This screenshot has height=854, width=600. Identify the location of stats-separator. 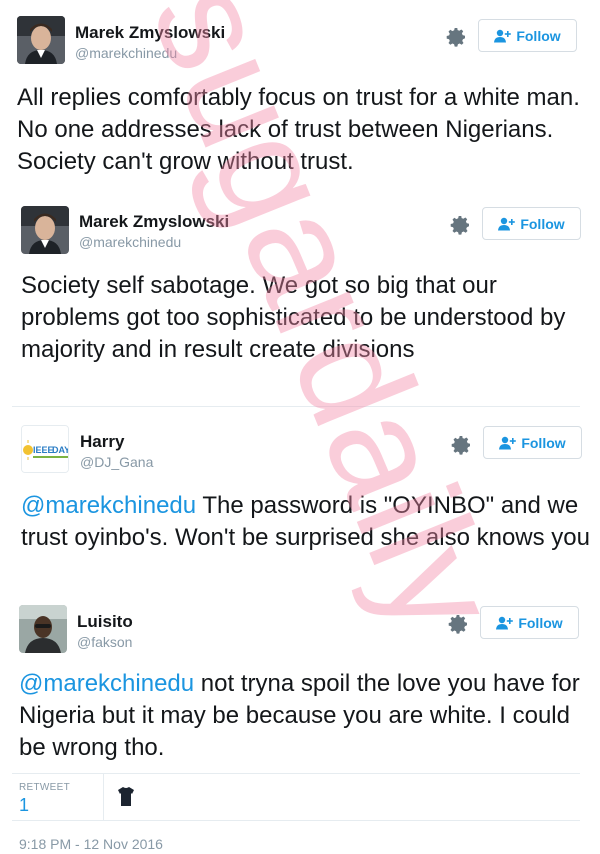
(103, 797).